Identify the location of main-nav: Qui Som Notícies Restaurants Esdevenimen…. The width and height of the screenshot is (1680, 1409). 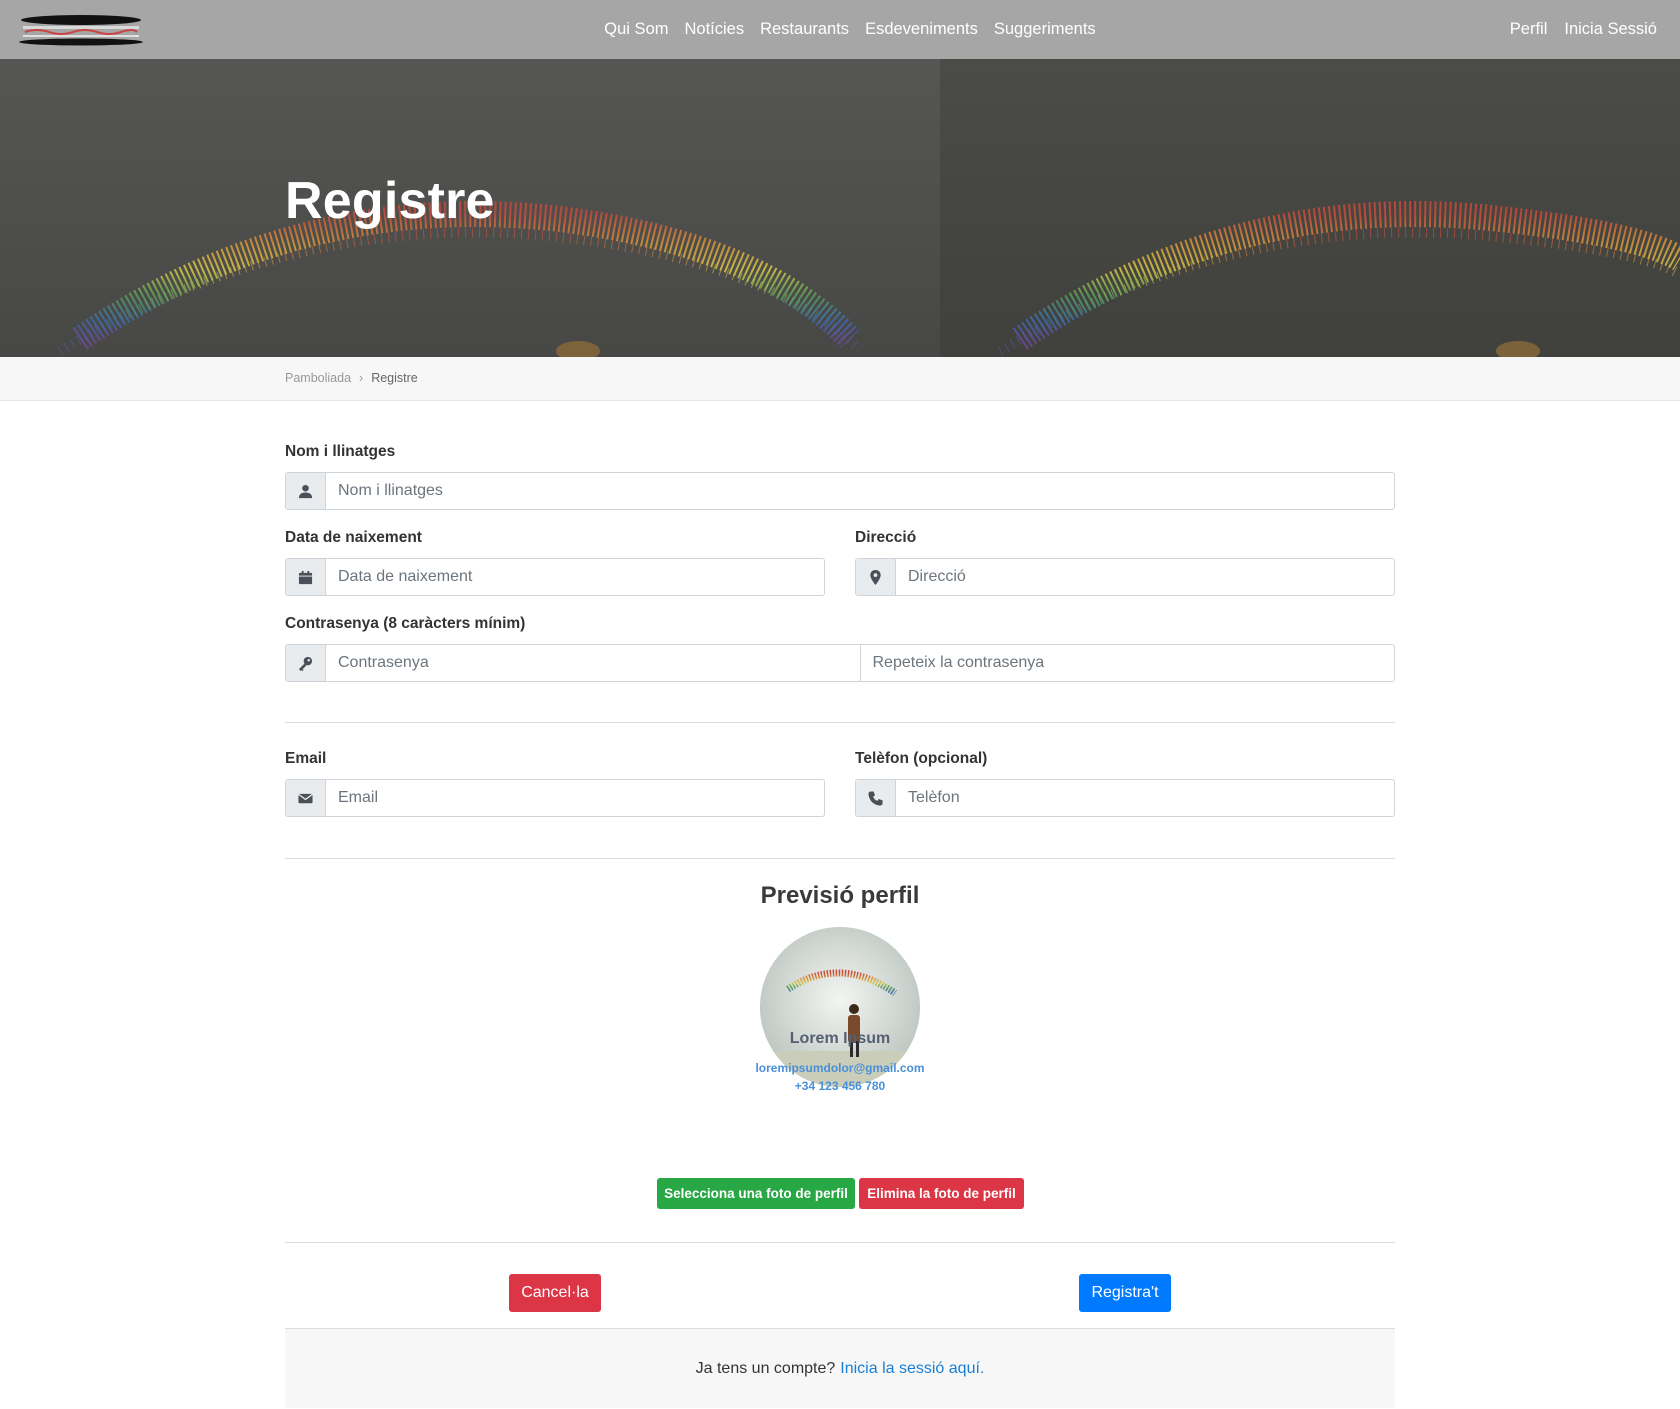
(840, 29).